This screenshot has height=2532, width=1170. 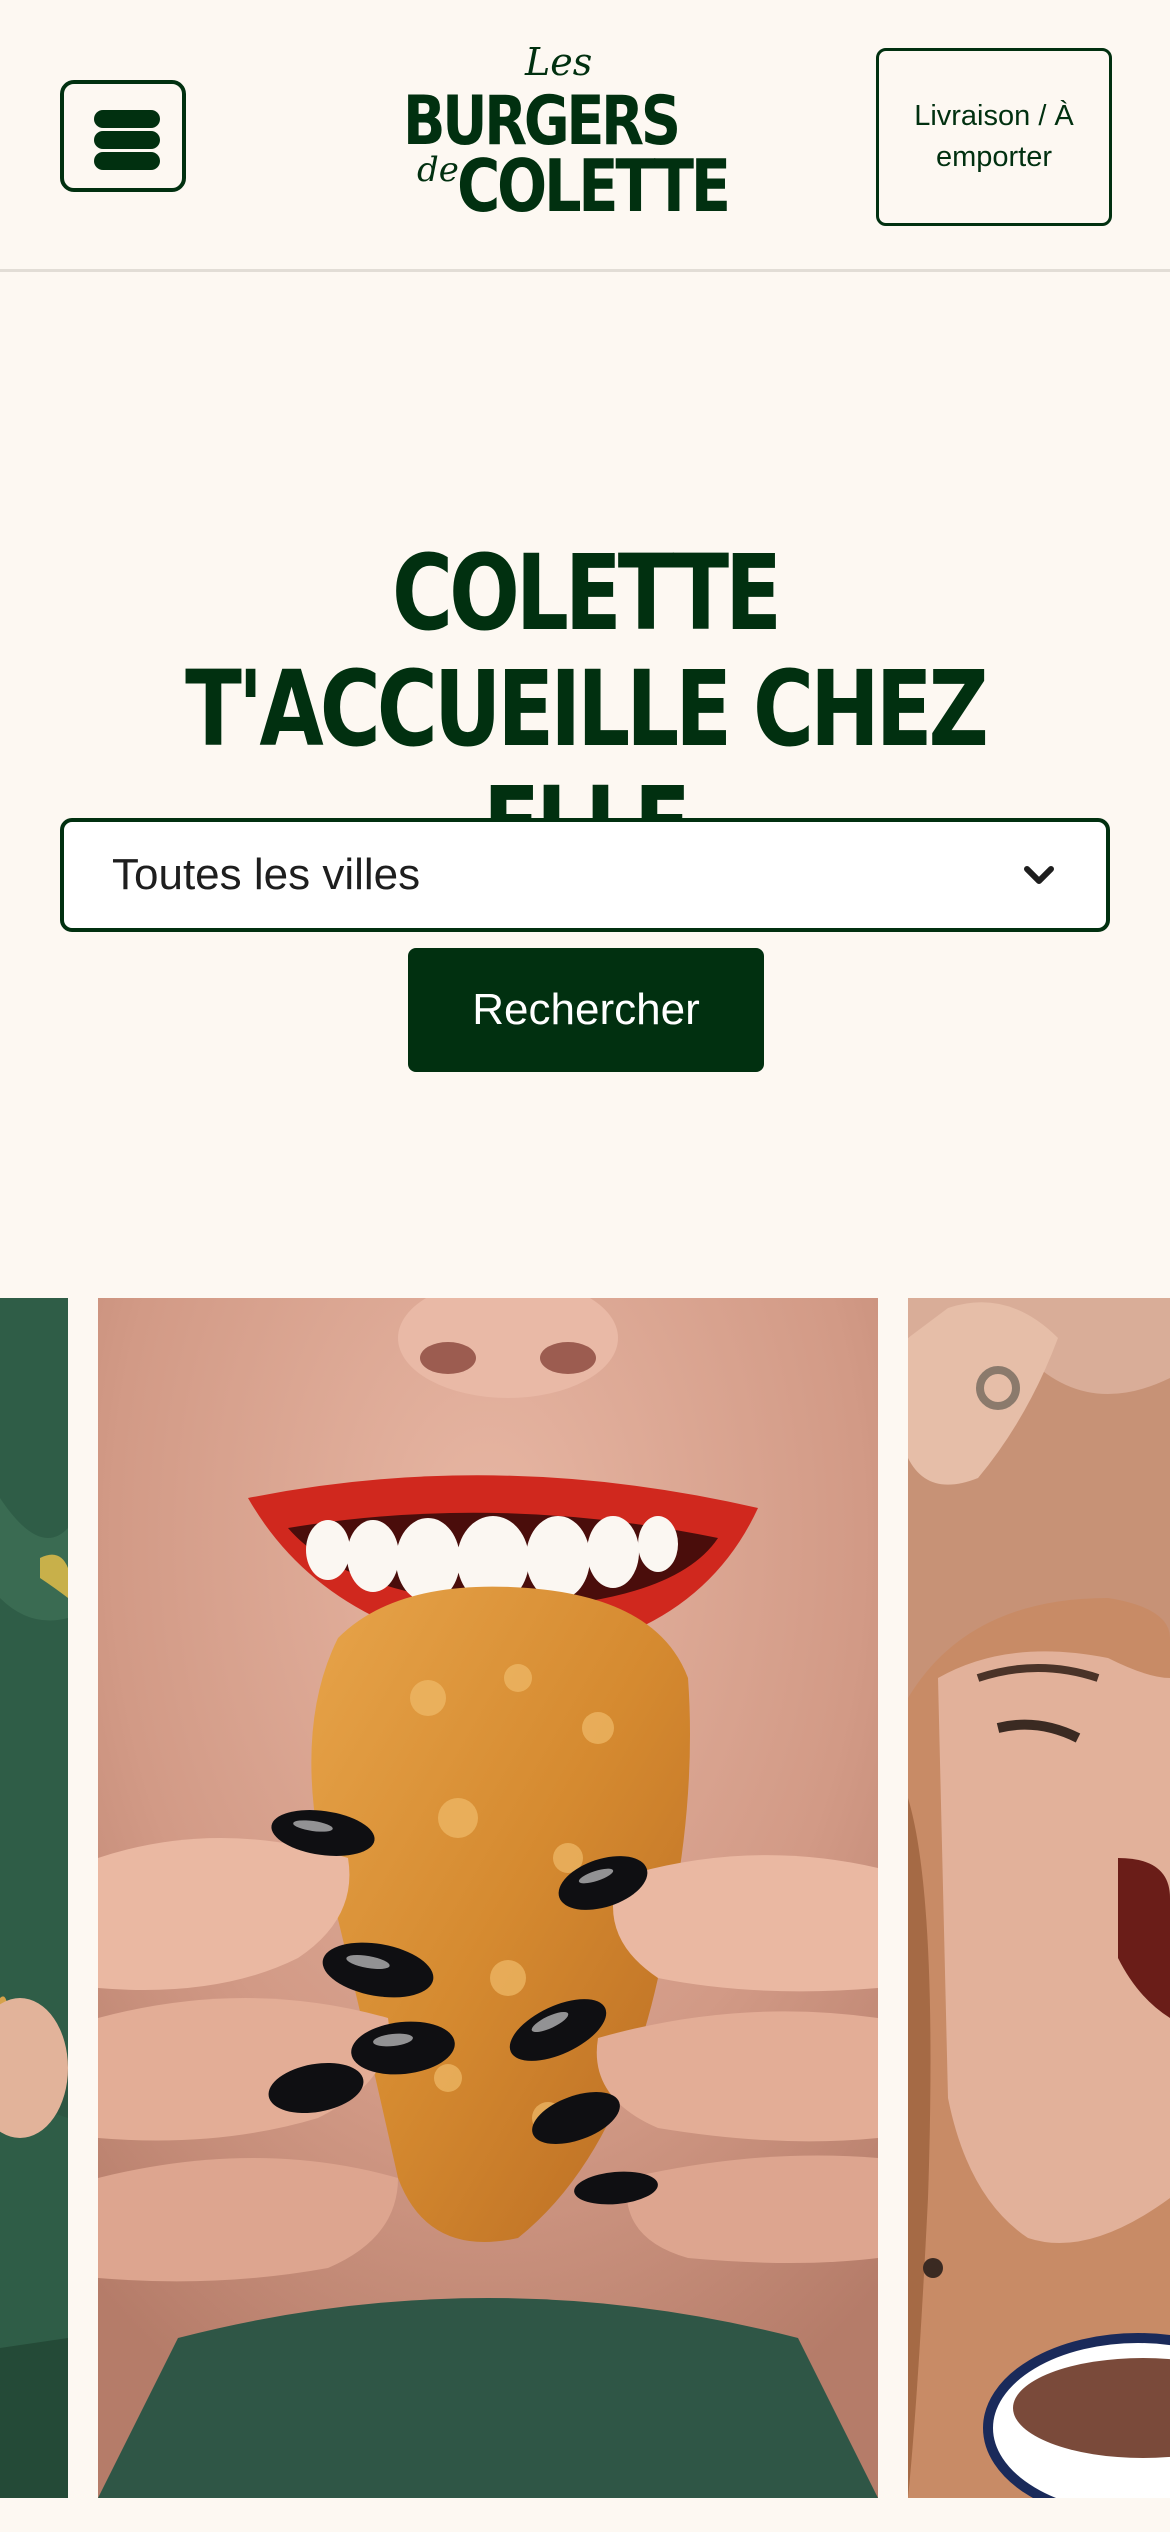 I want to click on slide-prev-photo, so click(x=34, y=1898).